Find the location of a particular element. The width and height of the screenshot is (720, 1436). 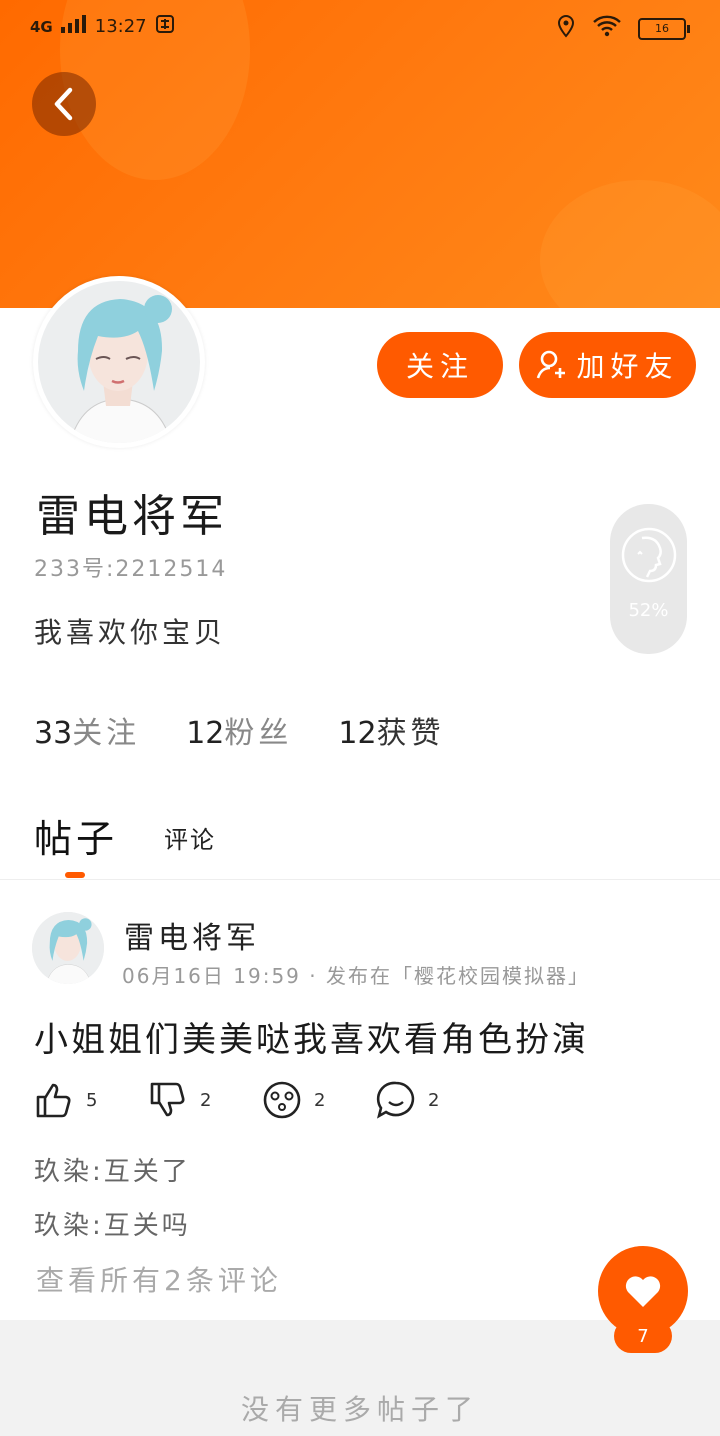

view-all-comments-link: 查看所有2条评论 is located at coordinates (159, 1279).